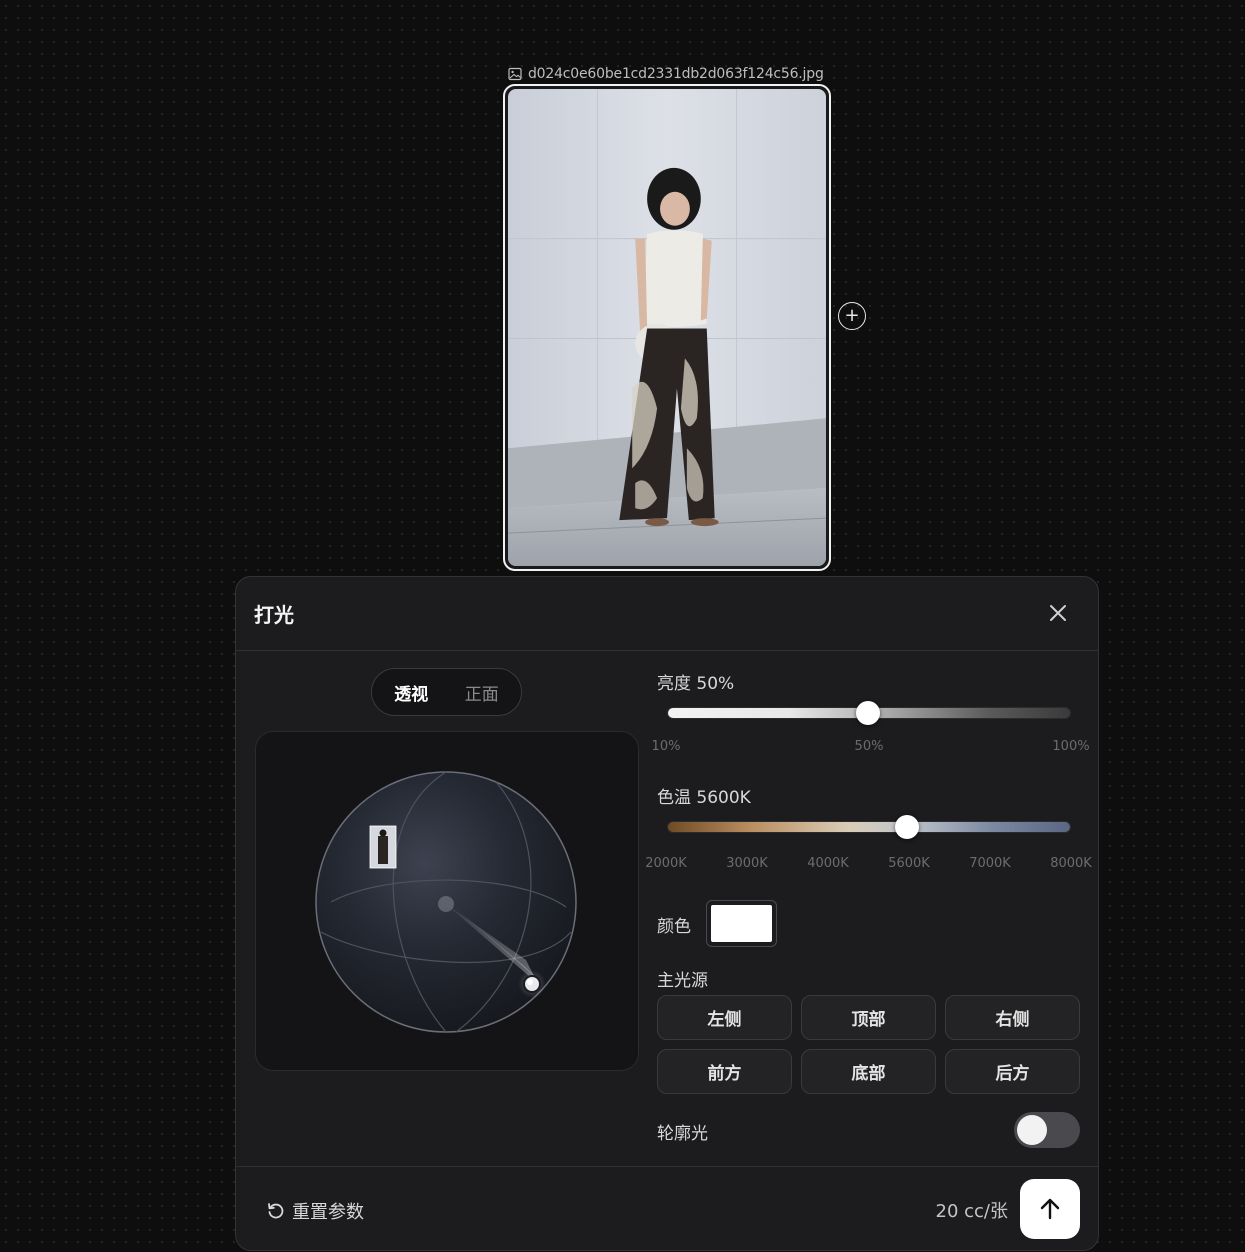 The image size is (1245, 1252). I want to click on brightness-max-label: 100%, so click(1071, 746).